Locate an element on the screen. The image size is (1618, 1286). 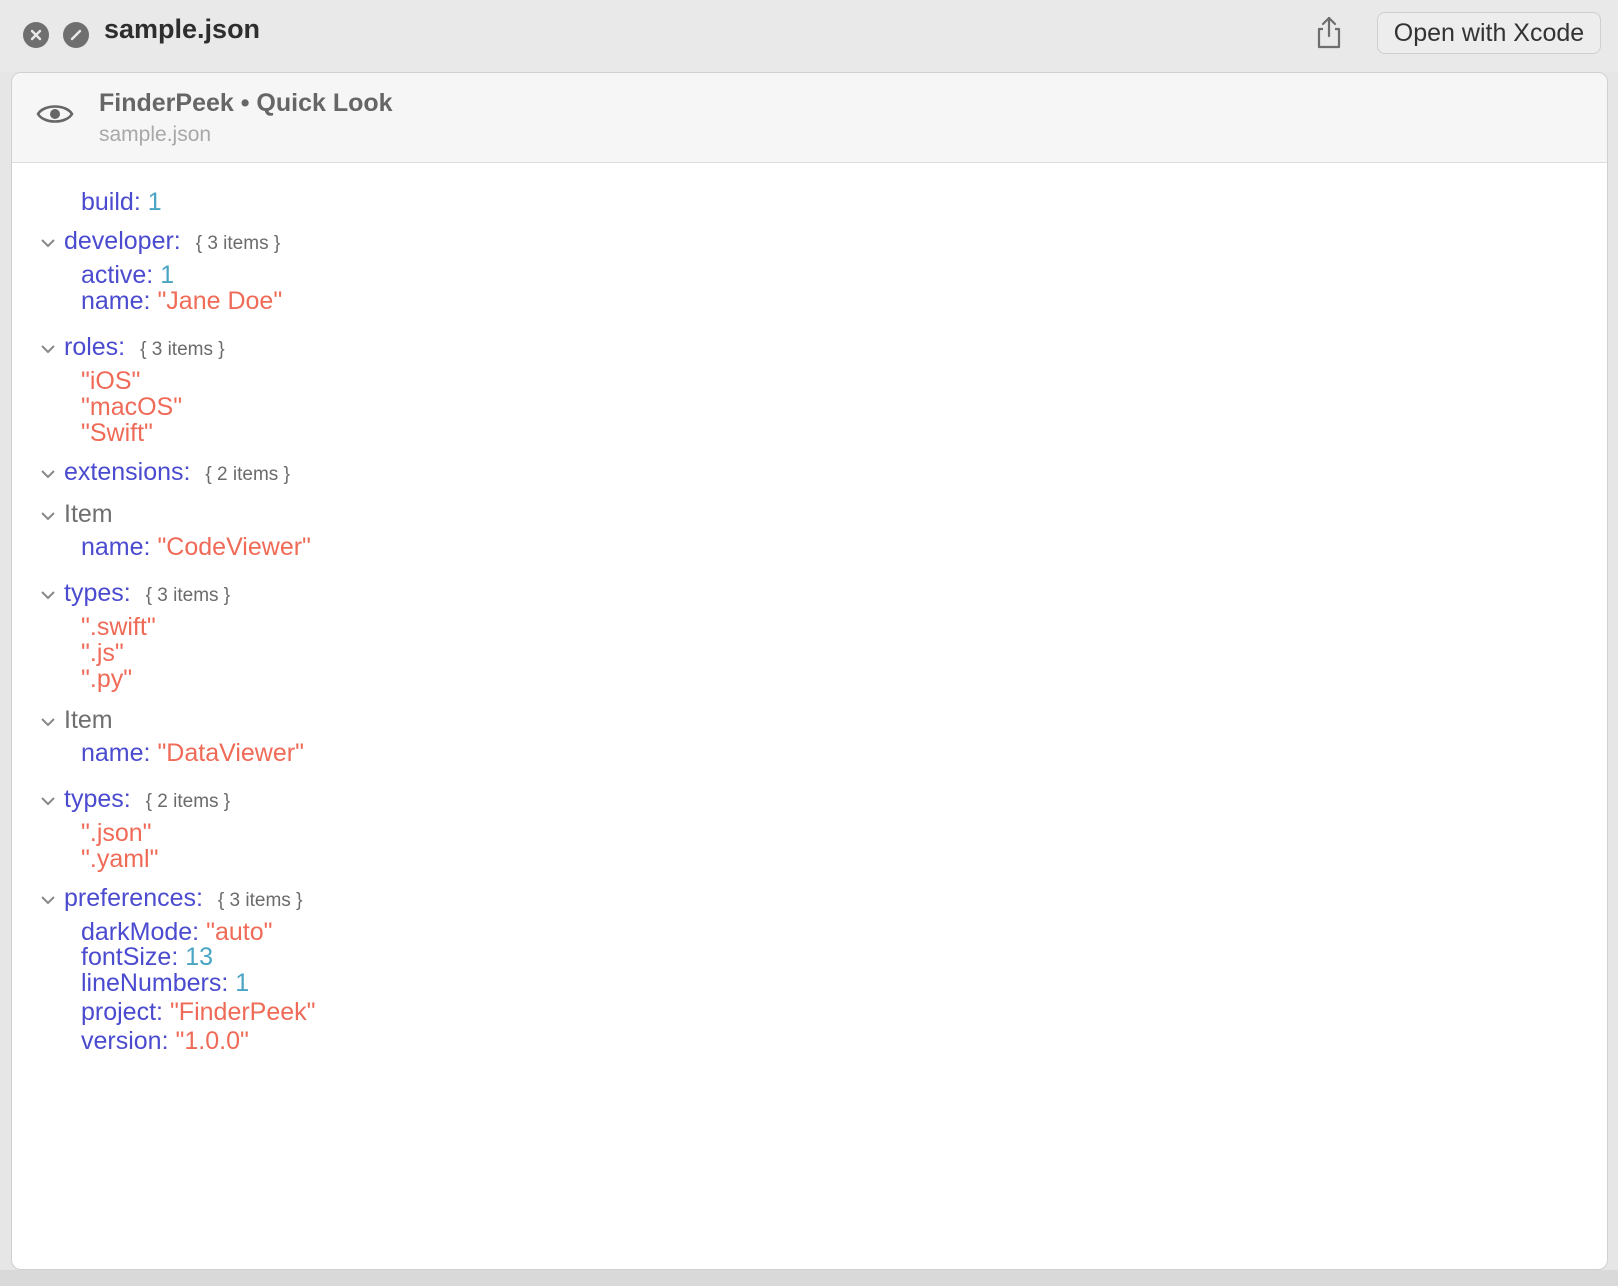
array-item: ".yaml" is located at coordinates (120, 859).